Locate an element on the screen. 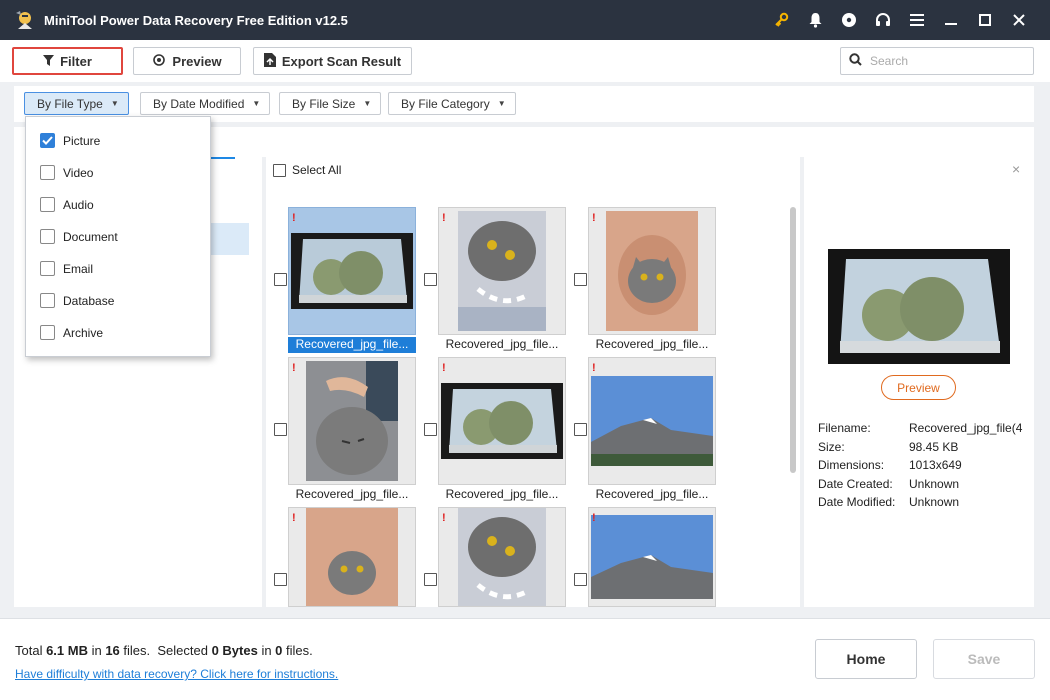  option-label: Email is located at coordinates (78, 268).